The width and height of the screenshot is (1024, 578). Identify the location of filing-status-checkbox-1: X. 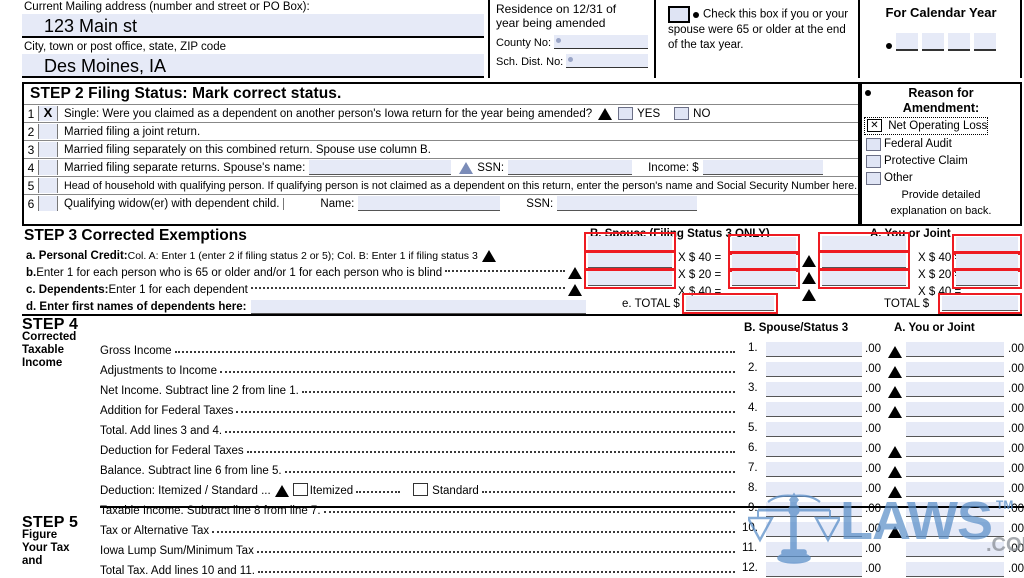
(48, 113).